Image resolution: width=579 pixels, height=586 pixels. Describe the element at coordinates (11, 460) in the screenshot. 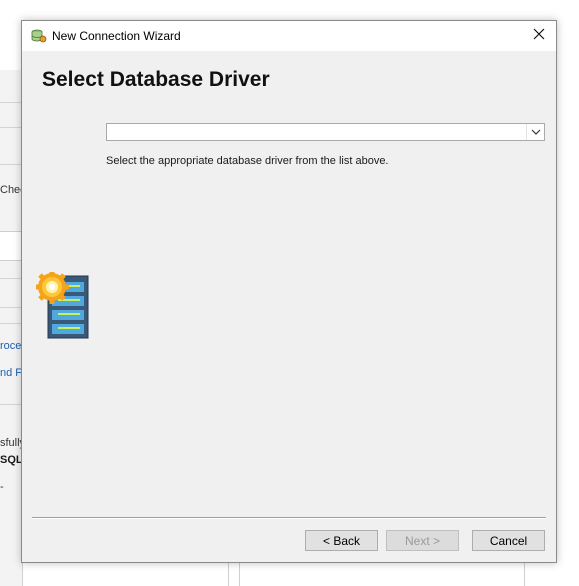

I see `background-text-fragment: SQL` at that location.